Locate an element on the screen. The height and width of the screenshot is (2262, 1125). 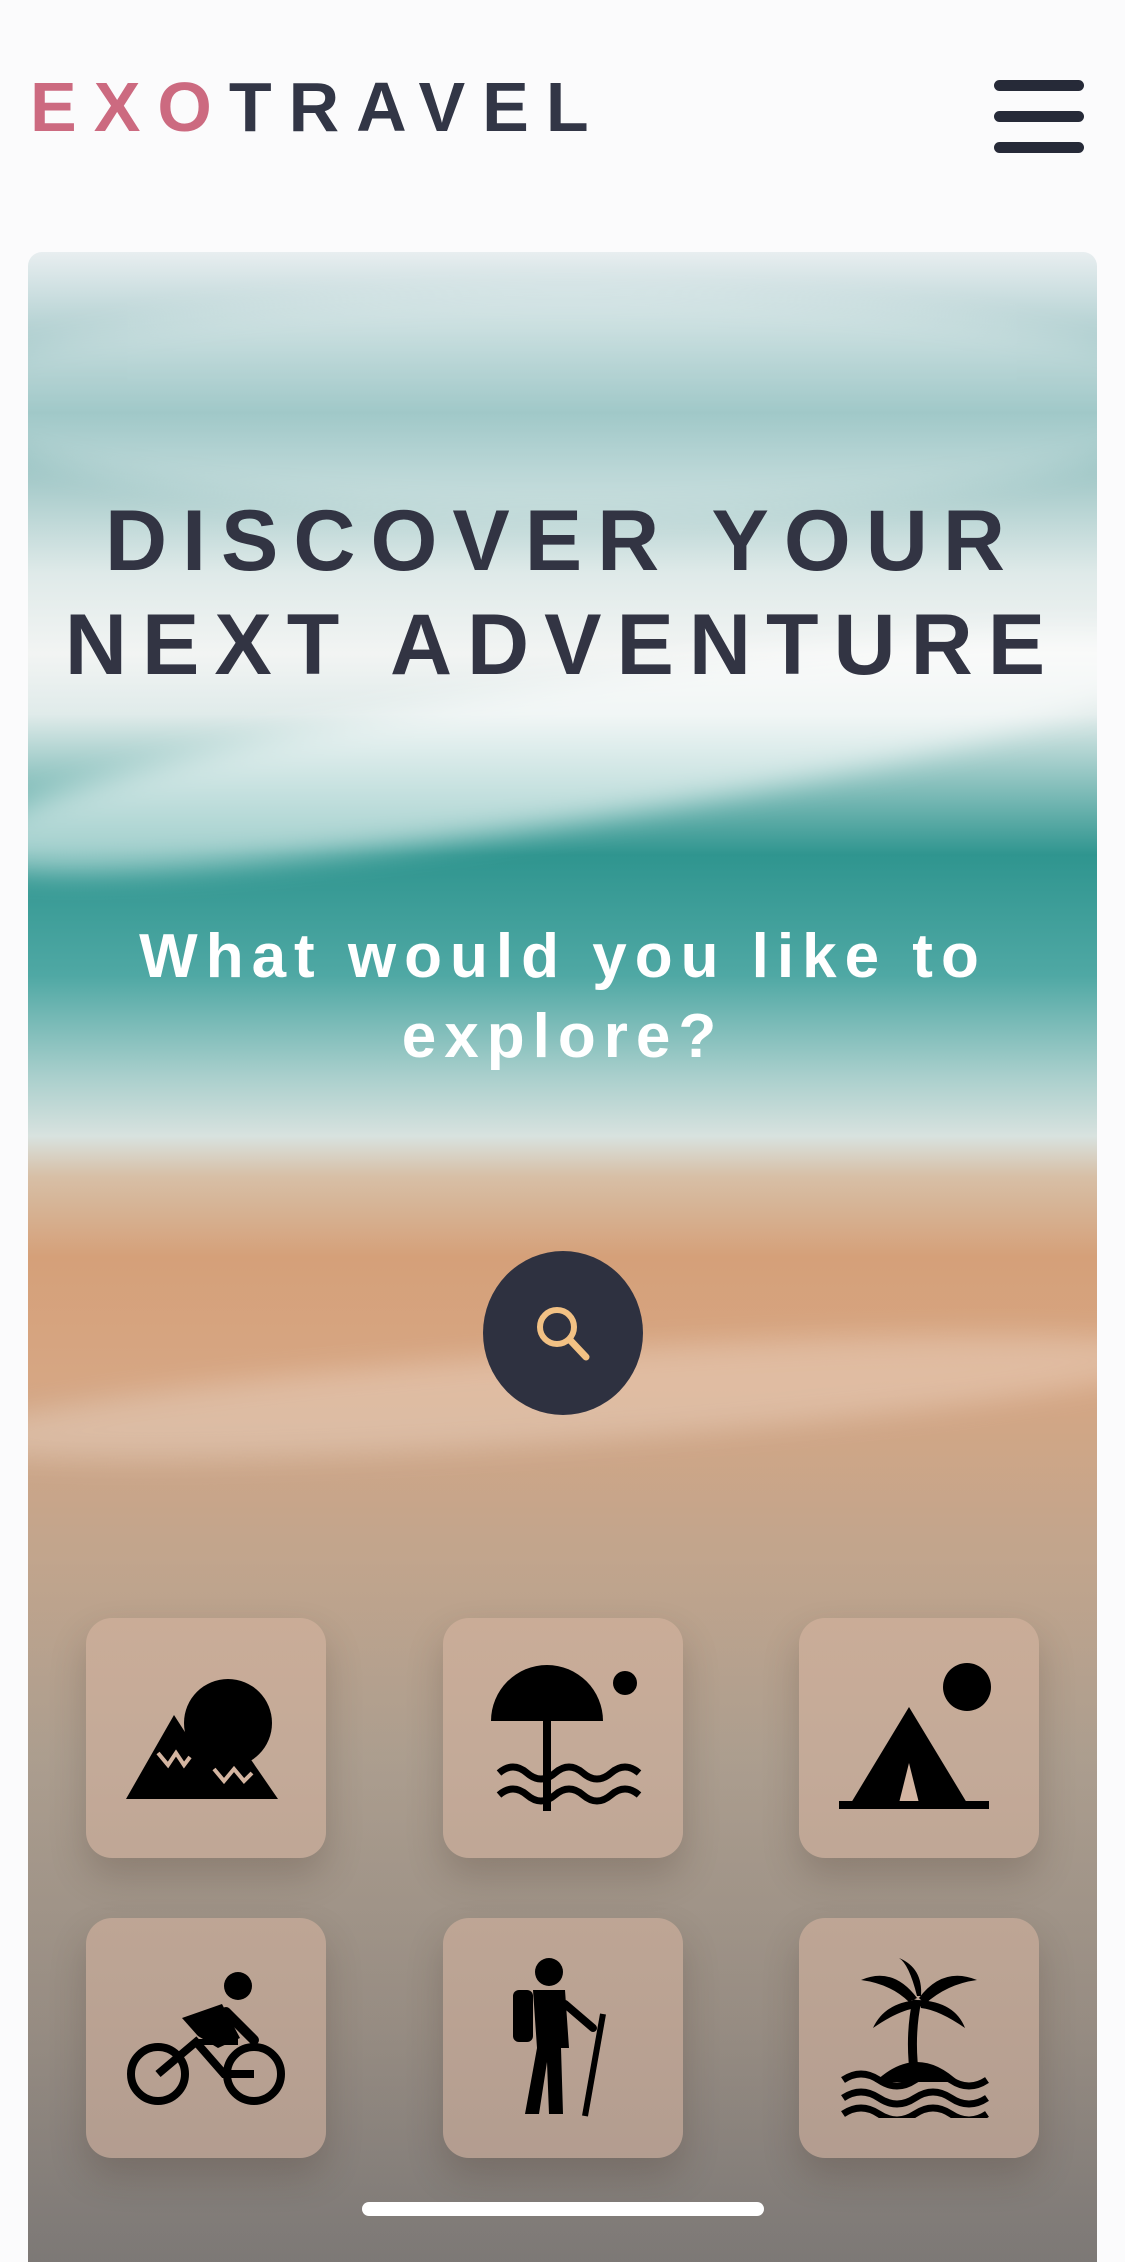
hamburger-icon is located at coordinates (1039, 118).